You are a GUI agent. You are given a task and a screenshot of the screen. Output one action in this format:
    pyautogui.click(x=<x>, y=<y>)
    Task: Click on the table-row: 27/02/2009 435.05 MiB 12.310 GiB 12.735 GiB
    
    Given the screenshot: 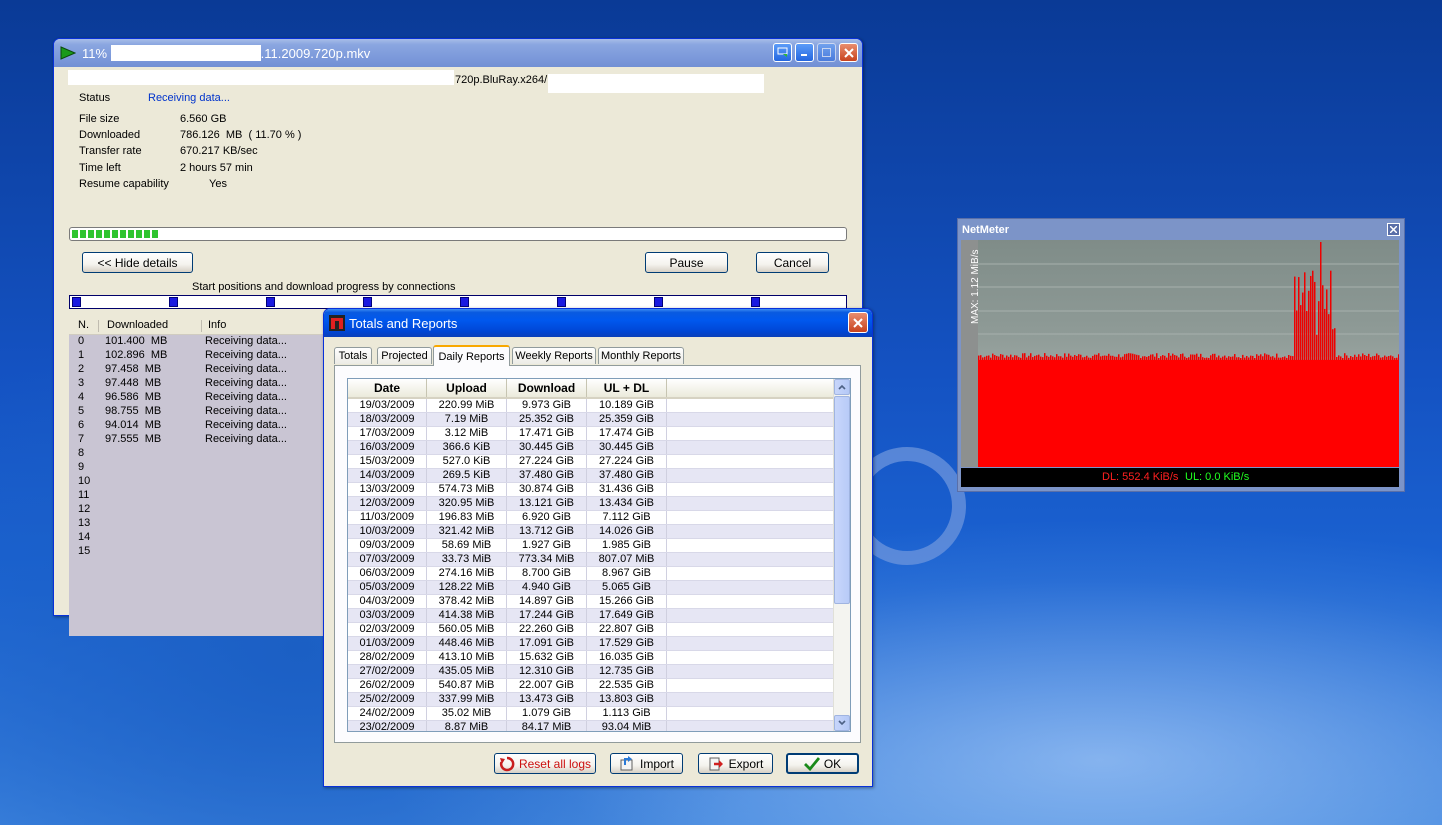 What is the action you would take?
    pyautogui.click(x=591, y=672)
    